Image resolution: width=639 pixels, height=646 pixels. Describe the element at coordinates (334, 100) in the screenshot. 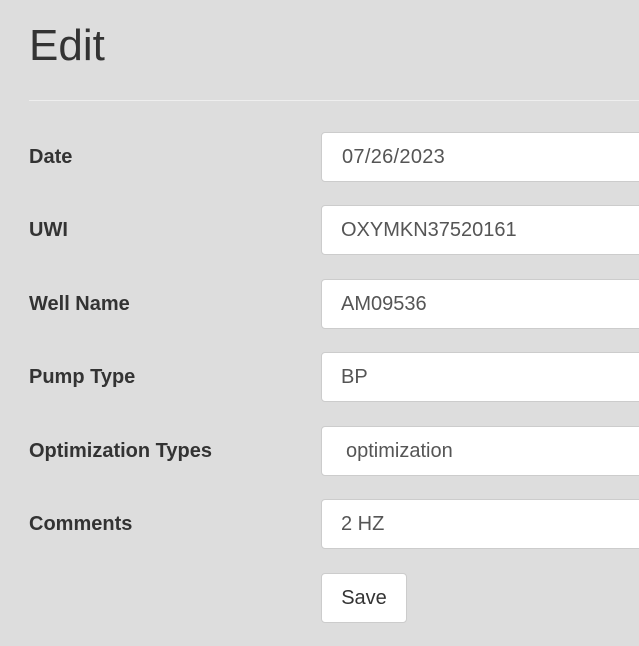

I see `title-divider` at that location.